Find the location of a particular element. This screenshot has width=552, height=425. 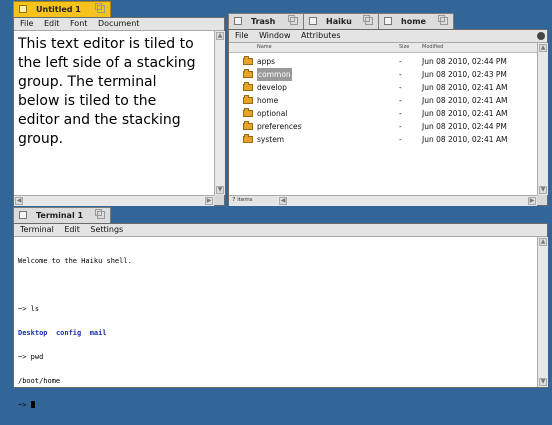

prompt: ~> is located at coordinates (24, 405).